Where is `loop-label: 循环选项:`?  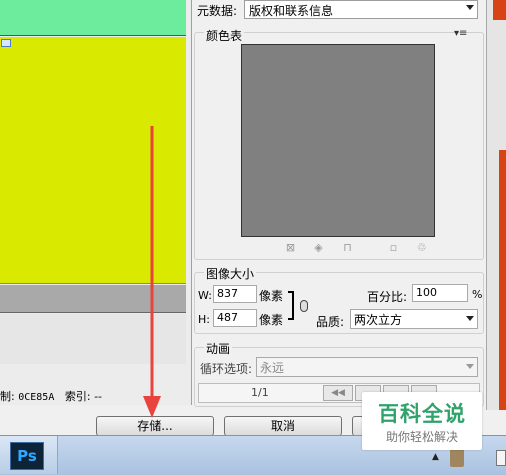 loop-label: 循环选项: is located at coordinates (226, 369).